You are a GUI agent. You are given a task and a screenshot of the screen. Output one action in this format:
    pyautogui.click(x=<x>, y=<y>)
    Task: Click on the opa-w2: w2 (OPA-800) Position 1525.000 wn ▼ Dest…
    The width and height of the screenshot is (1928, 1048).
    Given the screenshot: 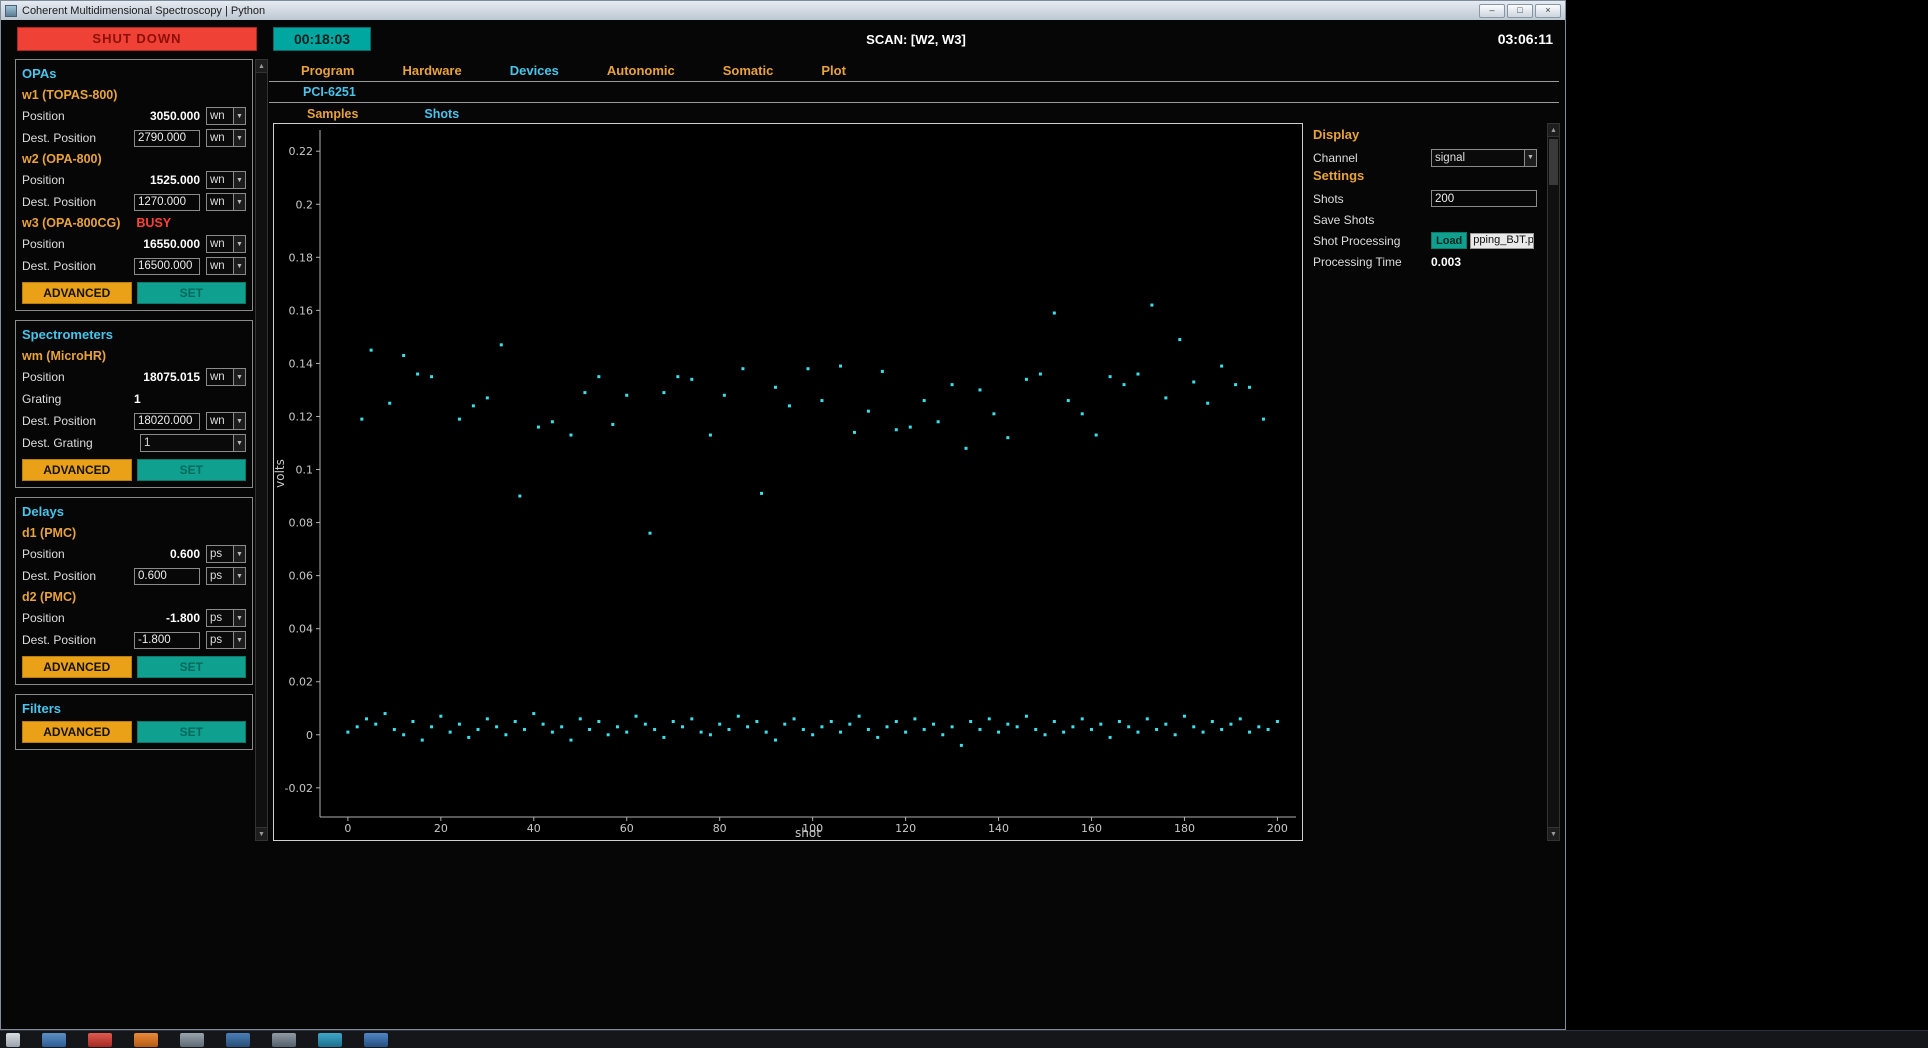 What is the action you would take?
    pyautogui.click(x=134, y=181)
    